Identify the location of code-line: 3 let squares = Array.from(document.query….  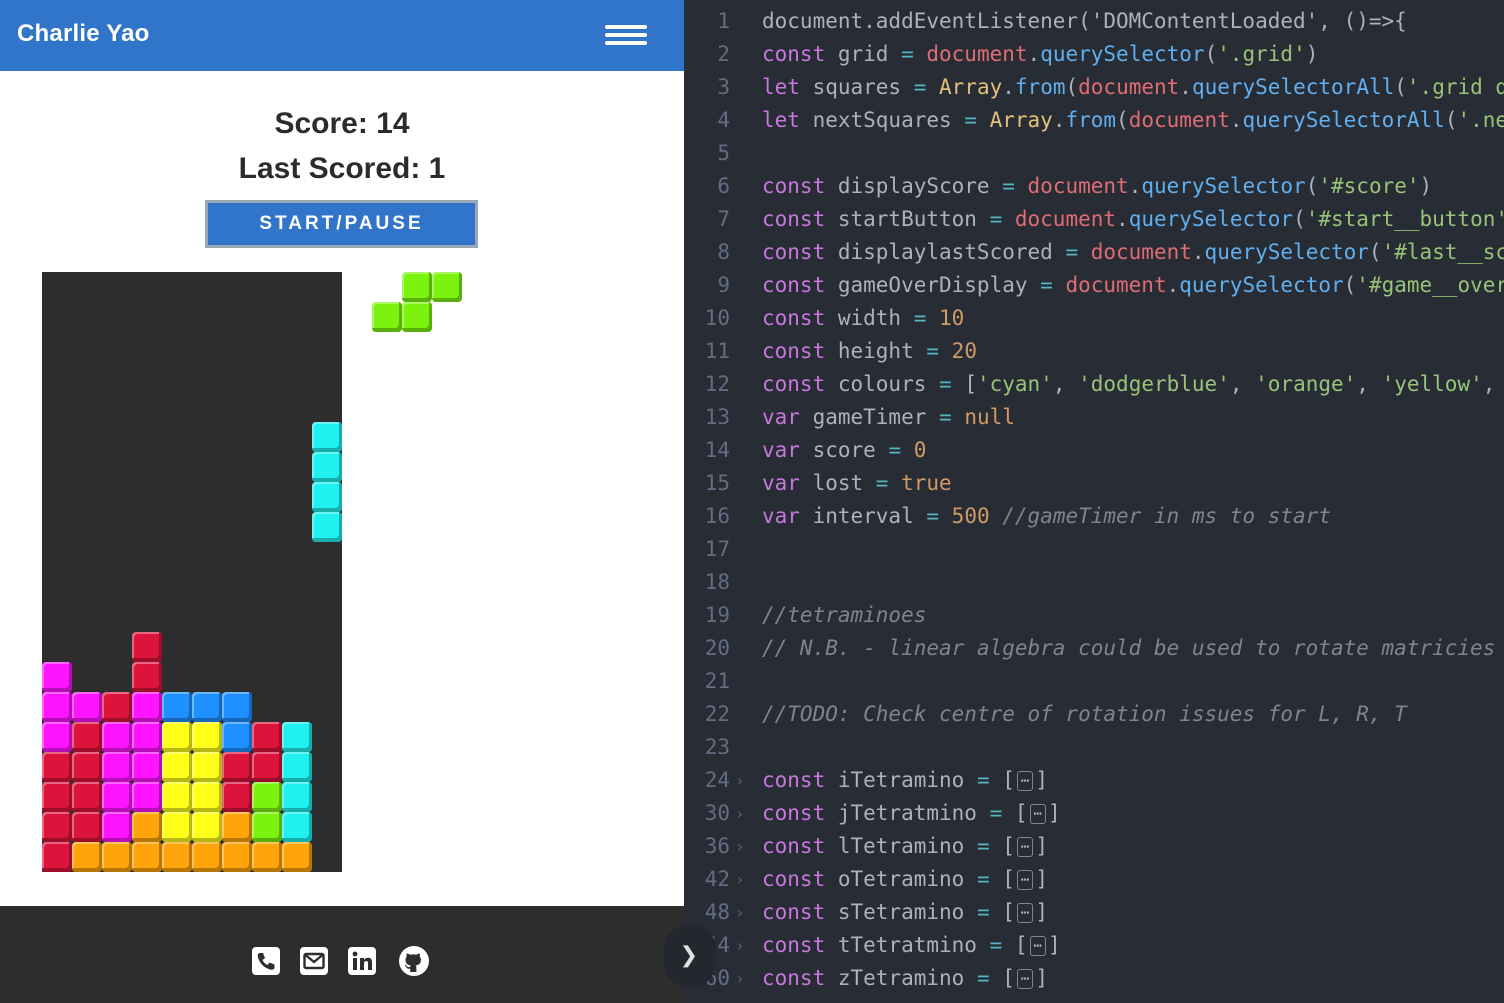
(1094, 87).